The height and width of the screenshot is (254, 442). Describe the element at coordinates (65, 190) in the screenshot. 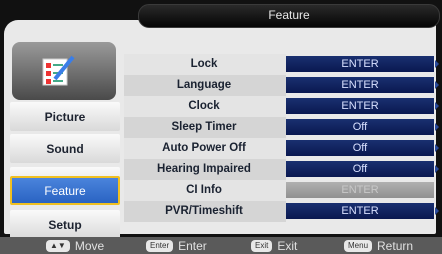

I see `sidebar-item-feature: Feature` at that location.